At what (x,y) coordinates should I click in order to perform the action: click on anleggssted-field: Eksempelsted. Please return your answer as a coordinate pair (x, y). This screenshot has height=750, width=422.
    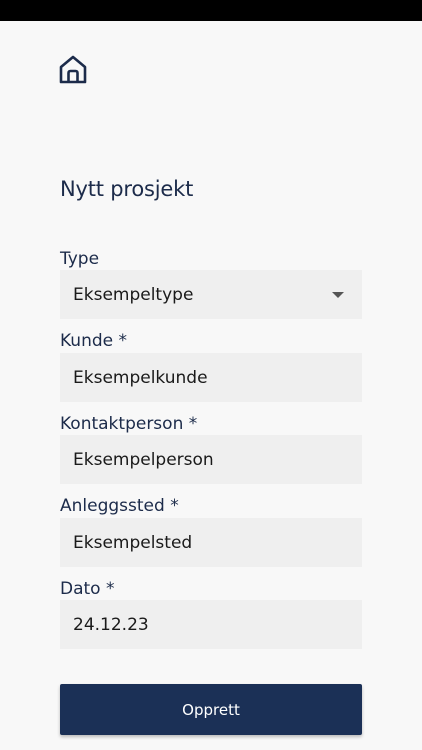
    Looking at the image, I should click on (211, 542).